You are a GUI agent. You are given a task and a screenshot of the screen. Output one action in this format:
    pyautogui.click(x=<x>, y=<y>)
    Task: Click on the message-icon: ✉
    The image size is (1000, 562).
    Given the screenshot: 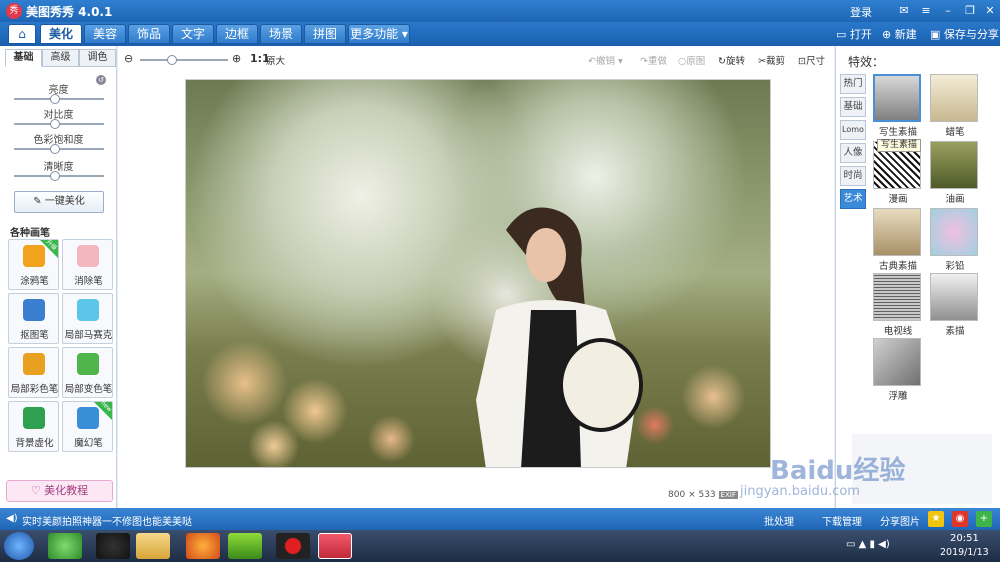 What is the action you would take?
    pyautogui.click(x=904, y=11)
    